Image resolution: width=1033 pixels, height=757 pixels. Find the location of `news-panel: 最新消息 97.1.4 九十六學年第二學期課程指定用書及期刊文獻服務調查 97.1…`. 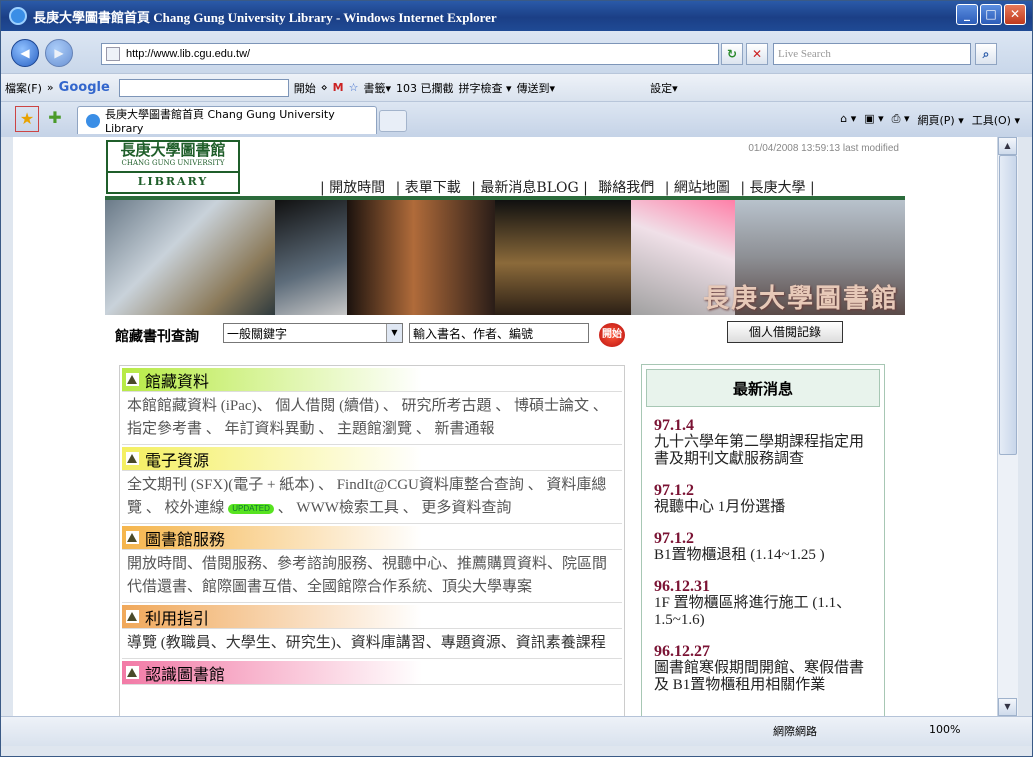

news-panel: 最新消息 97.1.4 九十六學年第二學期課程指定用書及期刊文獻服務調查 97.1… is located at coordinates (763, 540).